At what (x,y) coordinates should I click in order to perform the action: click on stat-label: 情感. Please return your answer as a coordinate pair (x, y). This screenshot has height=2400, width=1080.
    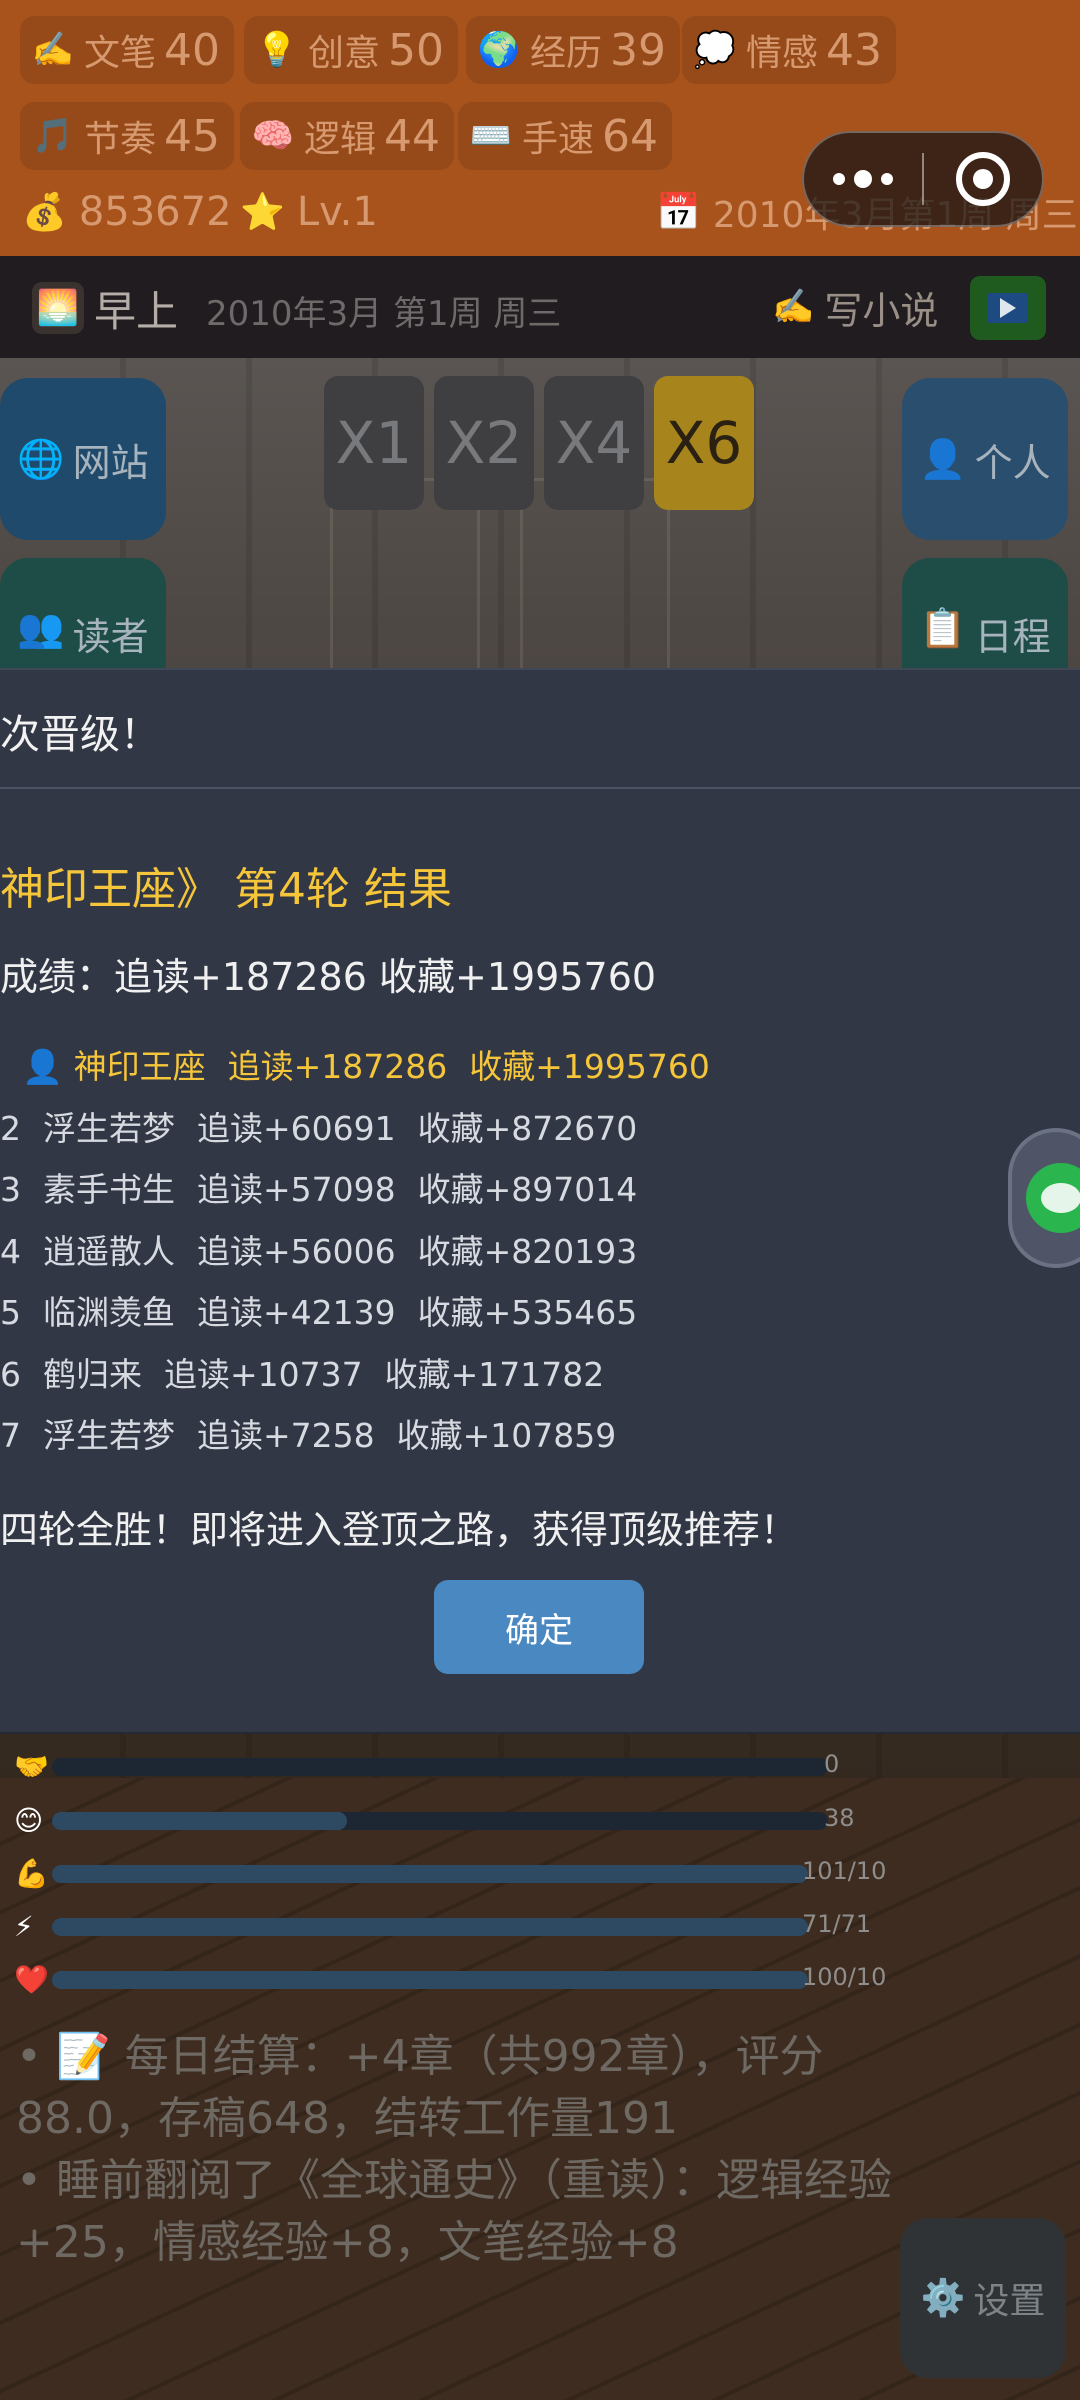
    Looking at the image, I should click on (782, 53).